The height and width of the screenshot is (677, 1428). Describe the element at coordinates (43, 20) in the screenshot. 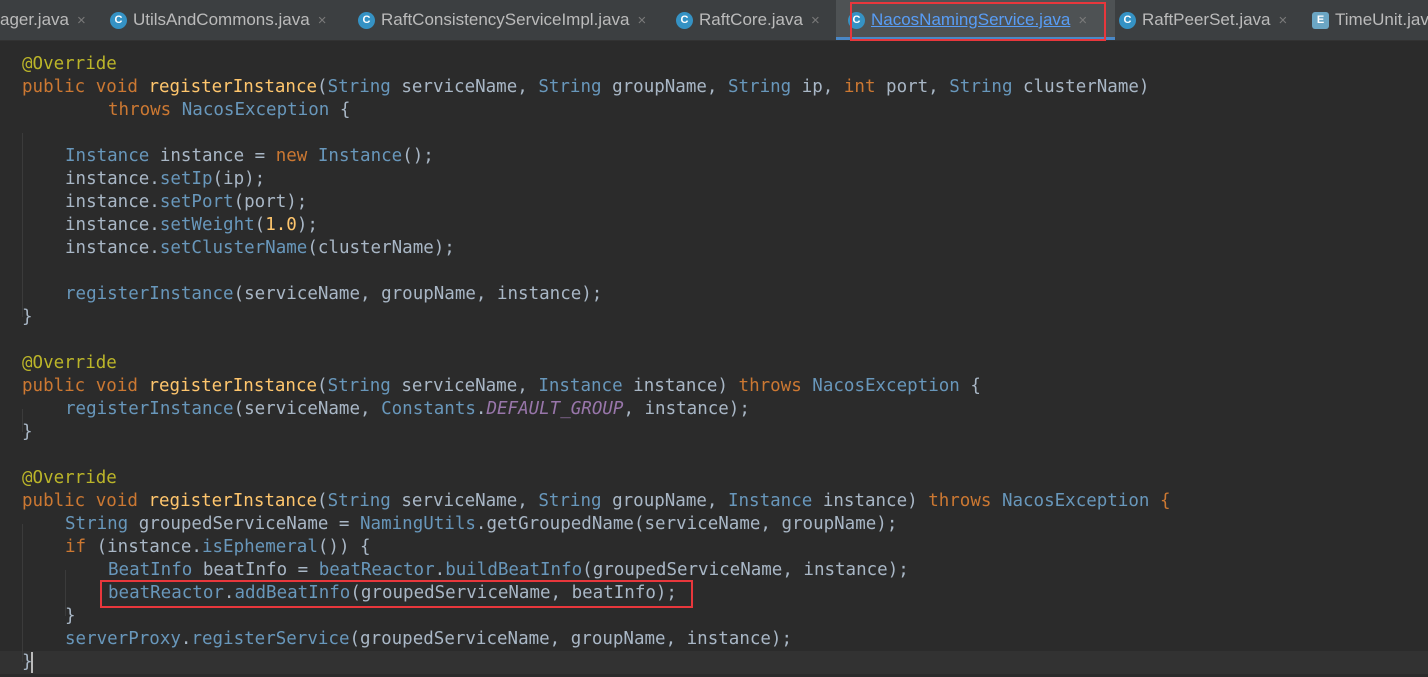

I see `tab-ager-java: ager.java ×` at that location.